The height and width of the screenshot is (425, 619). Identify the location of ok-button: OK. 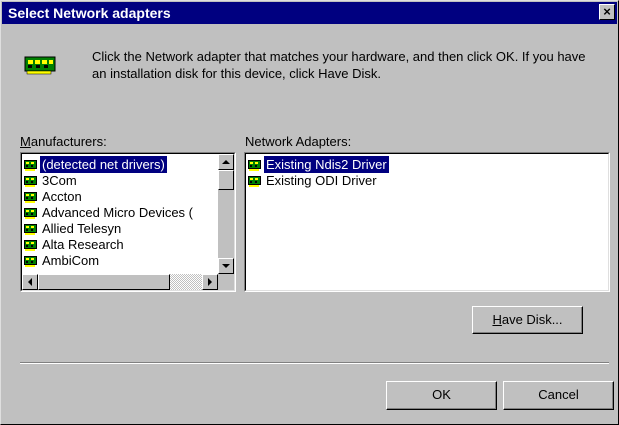
(441, 395).